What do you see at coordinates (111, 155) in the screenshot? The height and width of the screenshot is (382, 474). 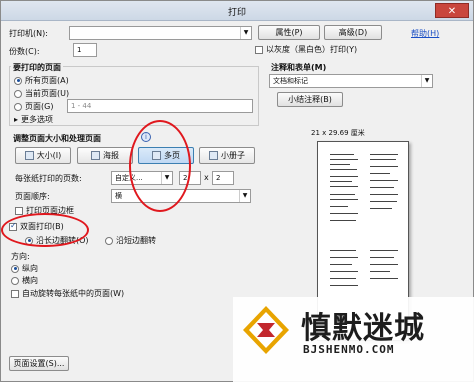 I see `poster-button-label: 海报` at bounding box center [111, 155].